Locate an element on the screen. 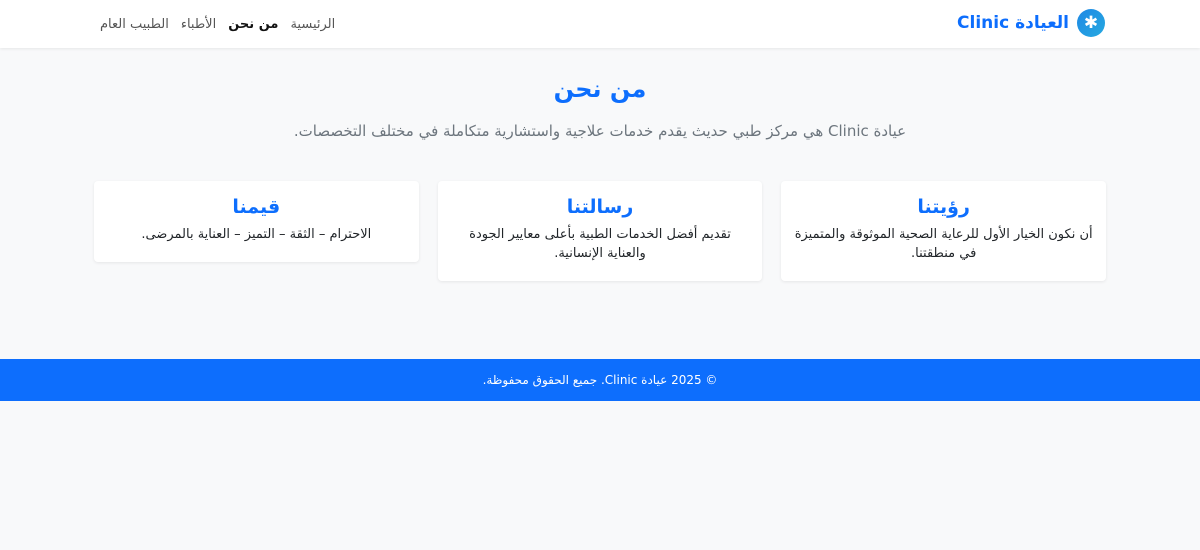  footer: © 2025 عيادة Clinic. جميع الحقوق محفوظة. is located at coordinates (600, 380).